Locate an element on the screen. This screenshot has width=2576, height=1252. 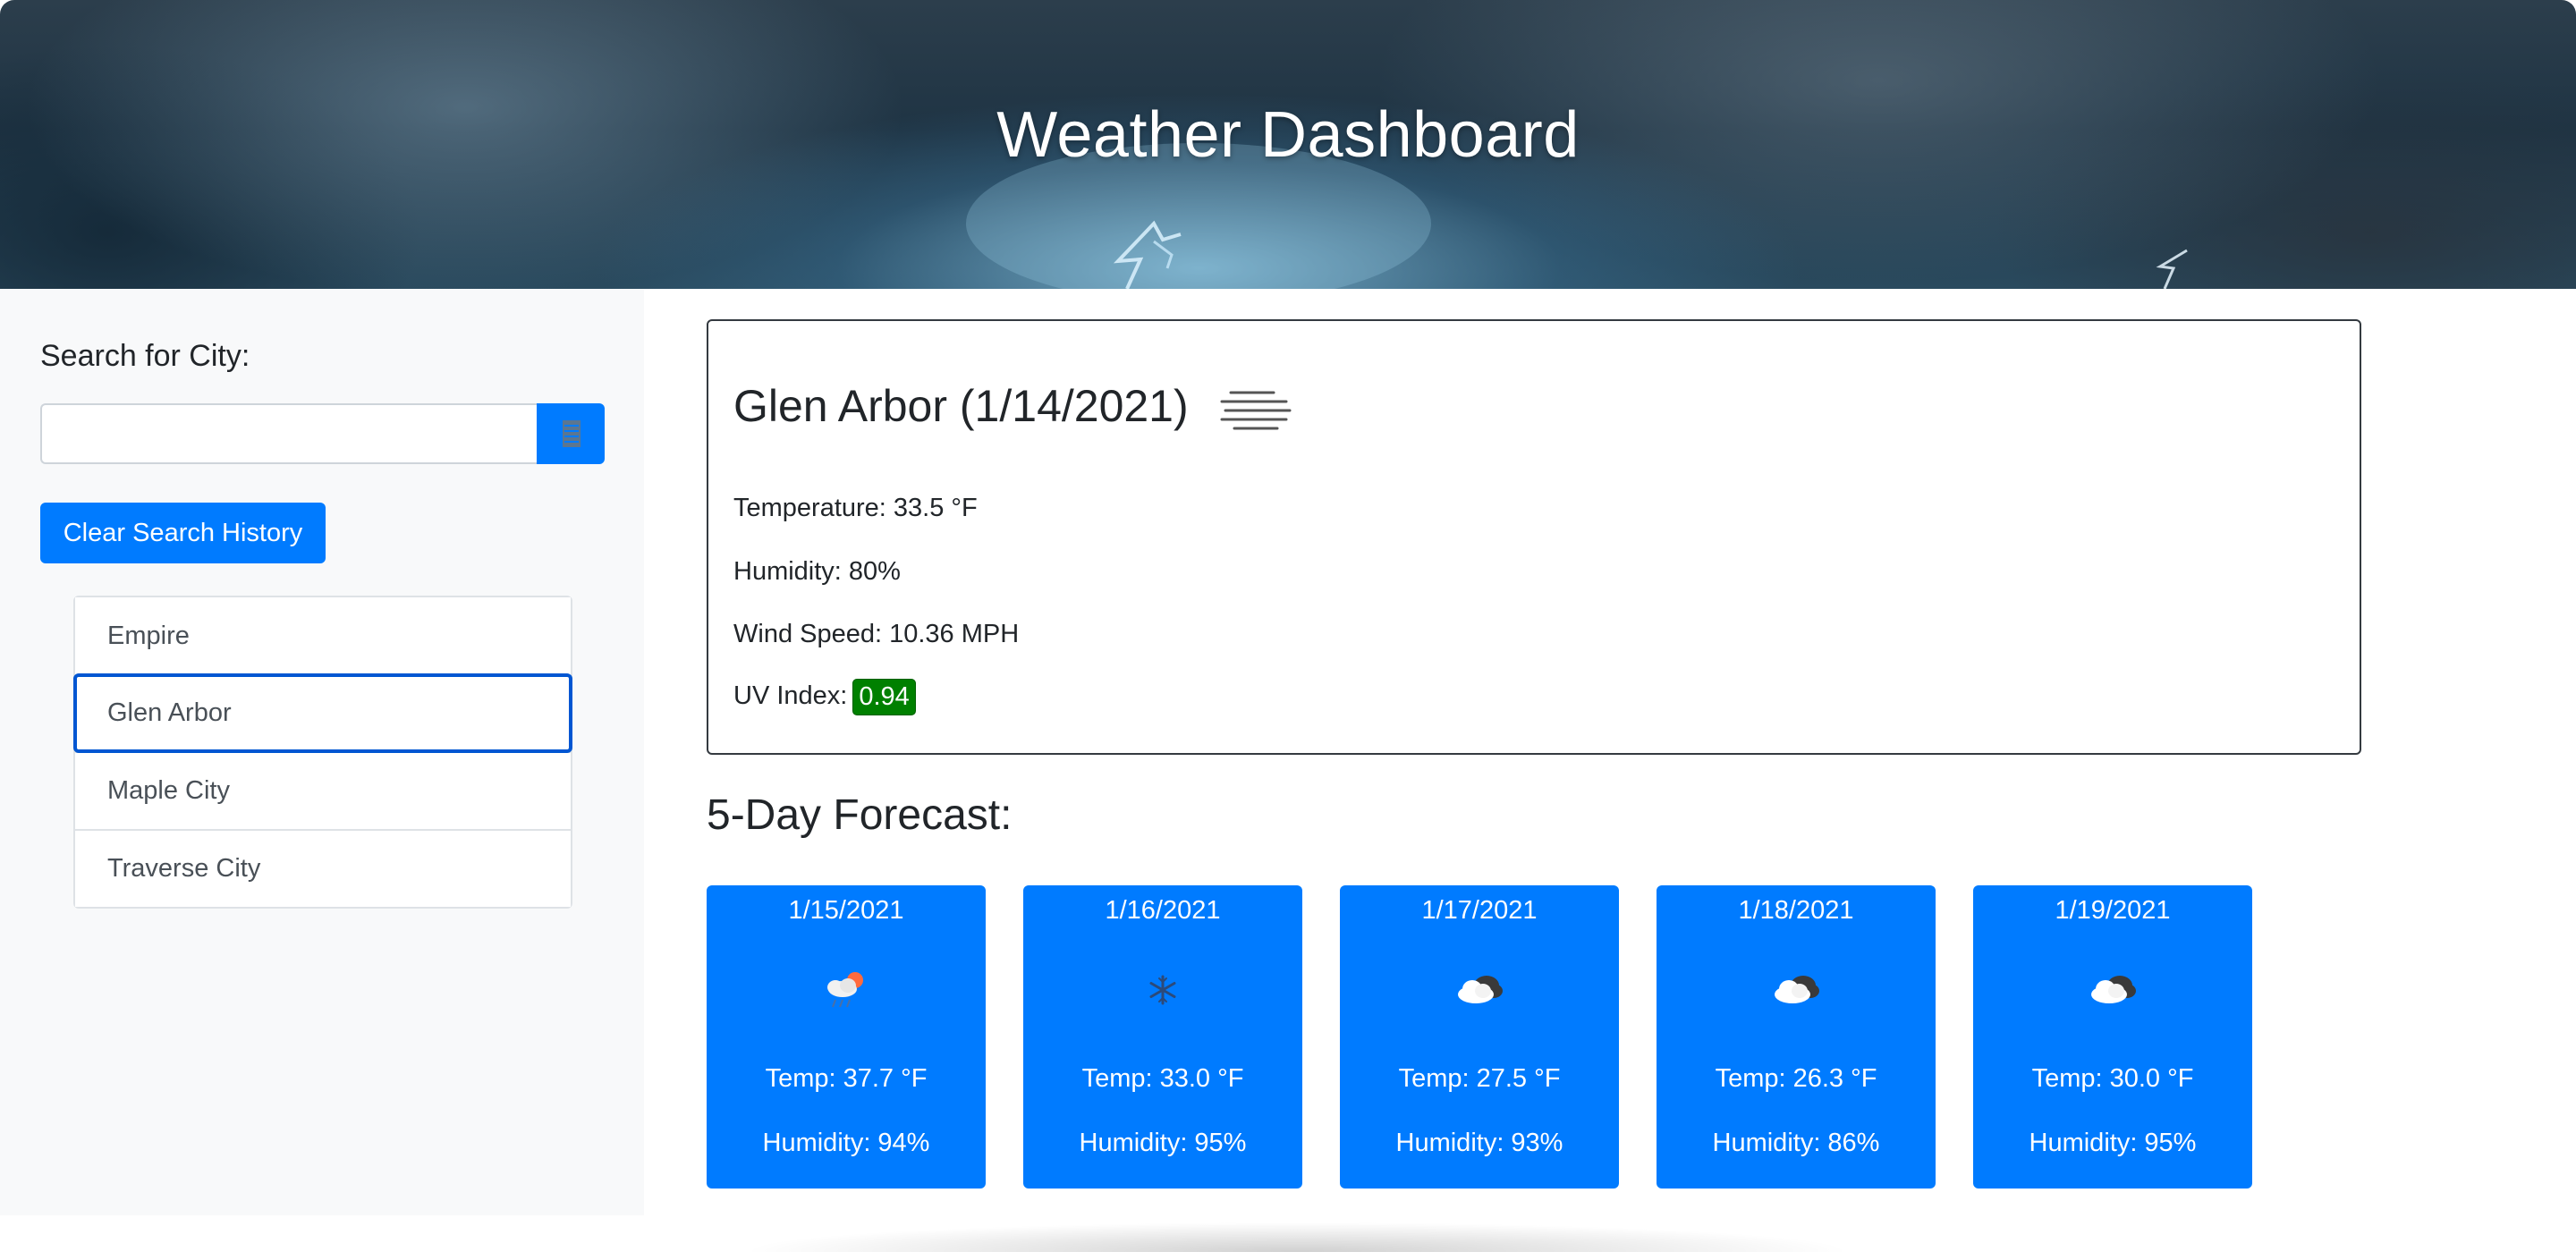
forecast-date: 1/19/2021 is located at coordinates (2113, 910).